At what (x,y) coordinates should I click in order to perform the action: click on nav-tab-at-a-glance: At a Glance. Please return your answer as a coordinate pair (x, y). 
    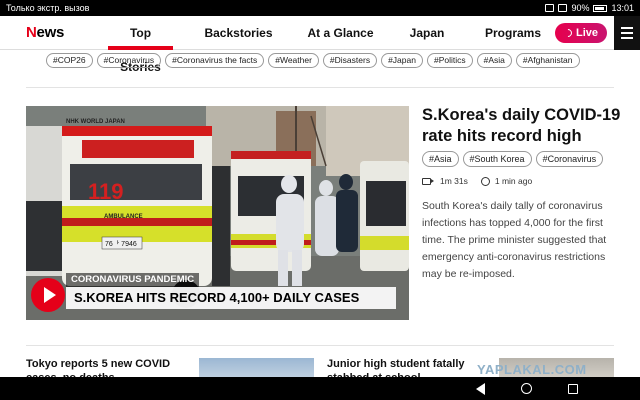
    Looking at the image, I should click on (340, 33).